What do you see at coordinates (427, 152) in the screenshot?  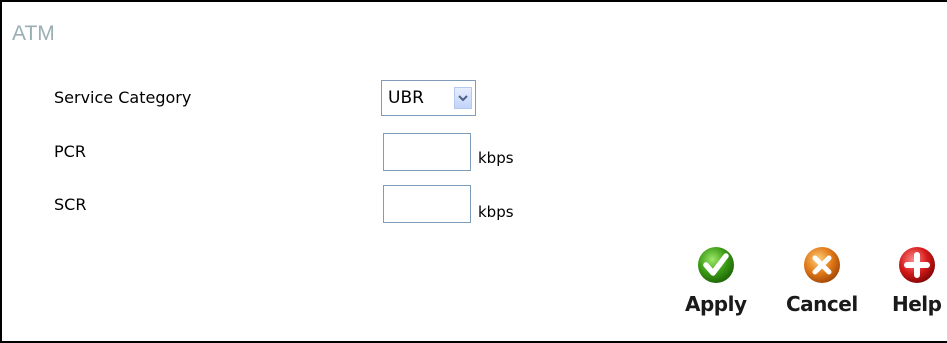 I see `pcr-input` at bounding box center [427, 152].